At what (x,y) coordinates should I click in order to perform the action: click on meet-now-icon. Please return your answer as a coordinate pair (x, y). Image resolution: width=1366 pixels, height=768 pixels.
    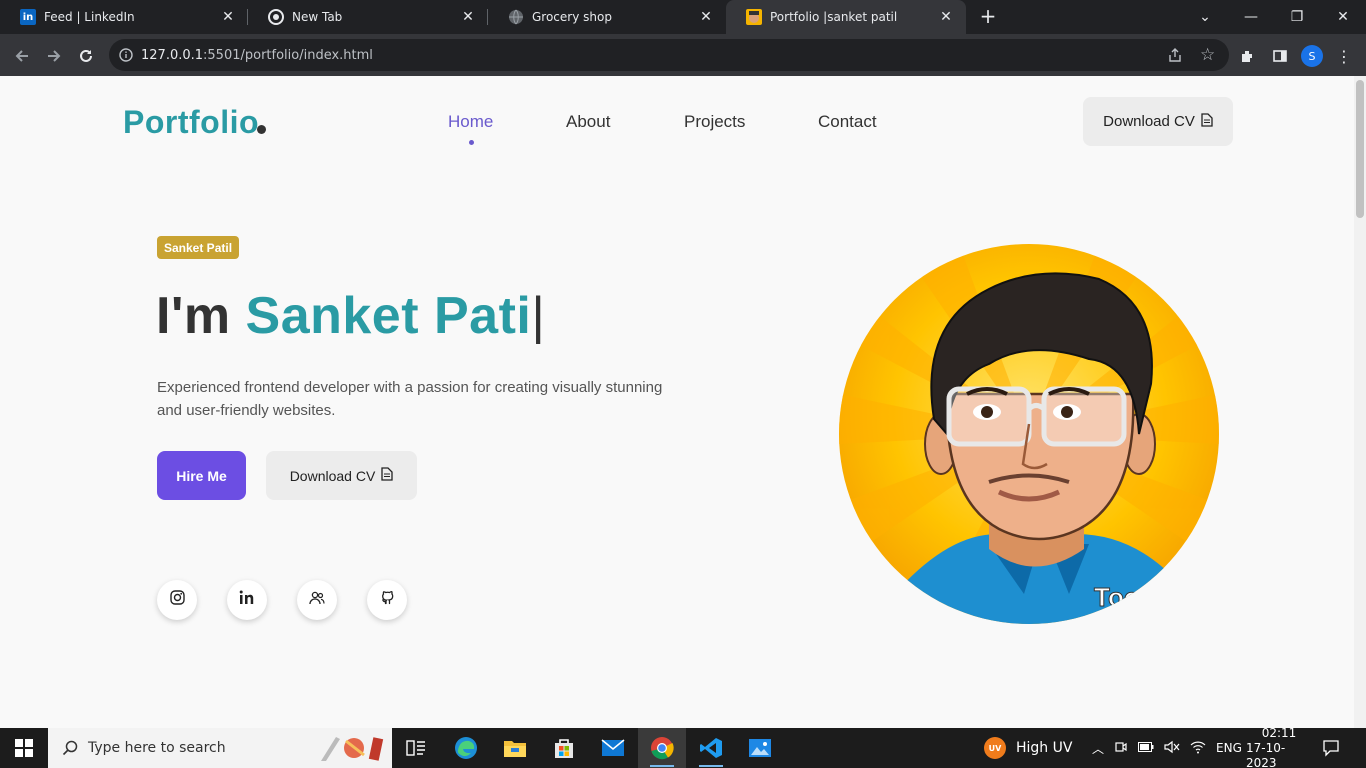
    Looking at the image, I should click on (1121, 748).